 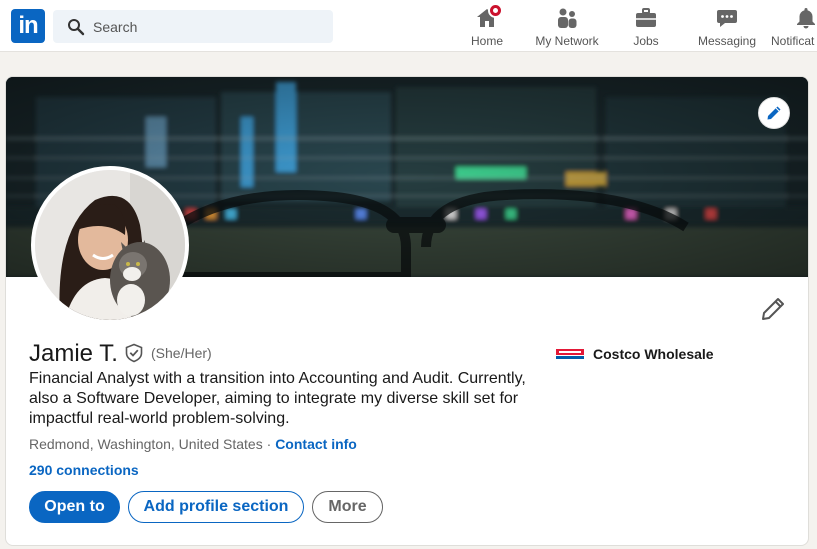 I want to click on messaging-icon, so click(x=727, y=18).